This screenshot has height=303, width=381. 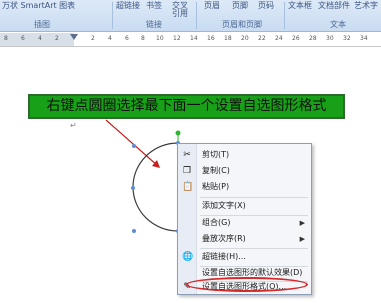 What do you see at coordinates (216, 154) in the screenshot?
I see `menu-item-label: 剪切(T)` at bounding box center [216, 154].